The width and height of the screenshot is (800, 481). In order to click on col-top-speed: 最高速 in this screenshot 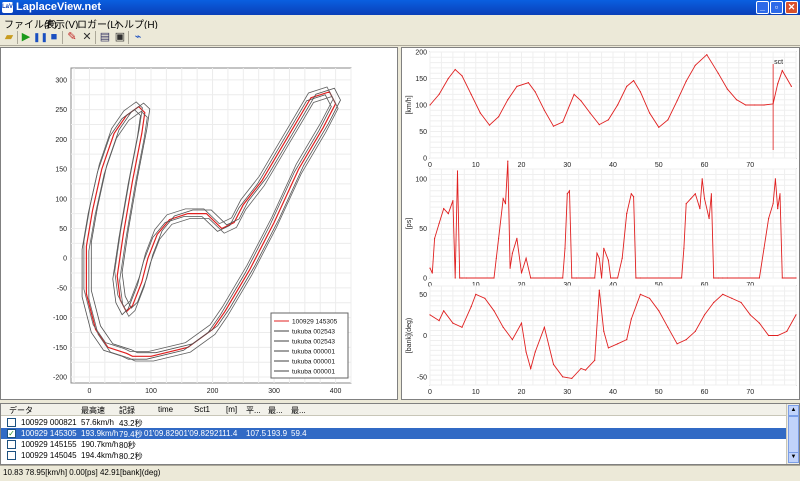, I will do `click(93, 410)`.